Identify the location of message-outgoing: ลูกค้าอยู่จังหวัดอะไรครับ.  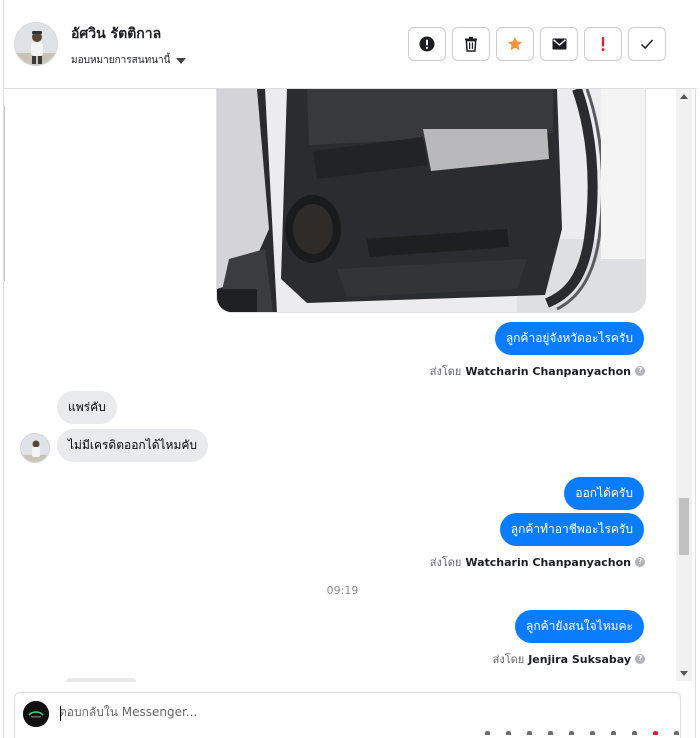
(569, 338).